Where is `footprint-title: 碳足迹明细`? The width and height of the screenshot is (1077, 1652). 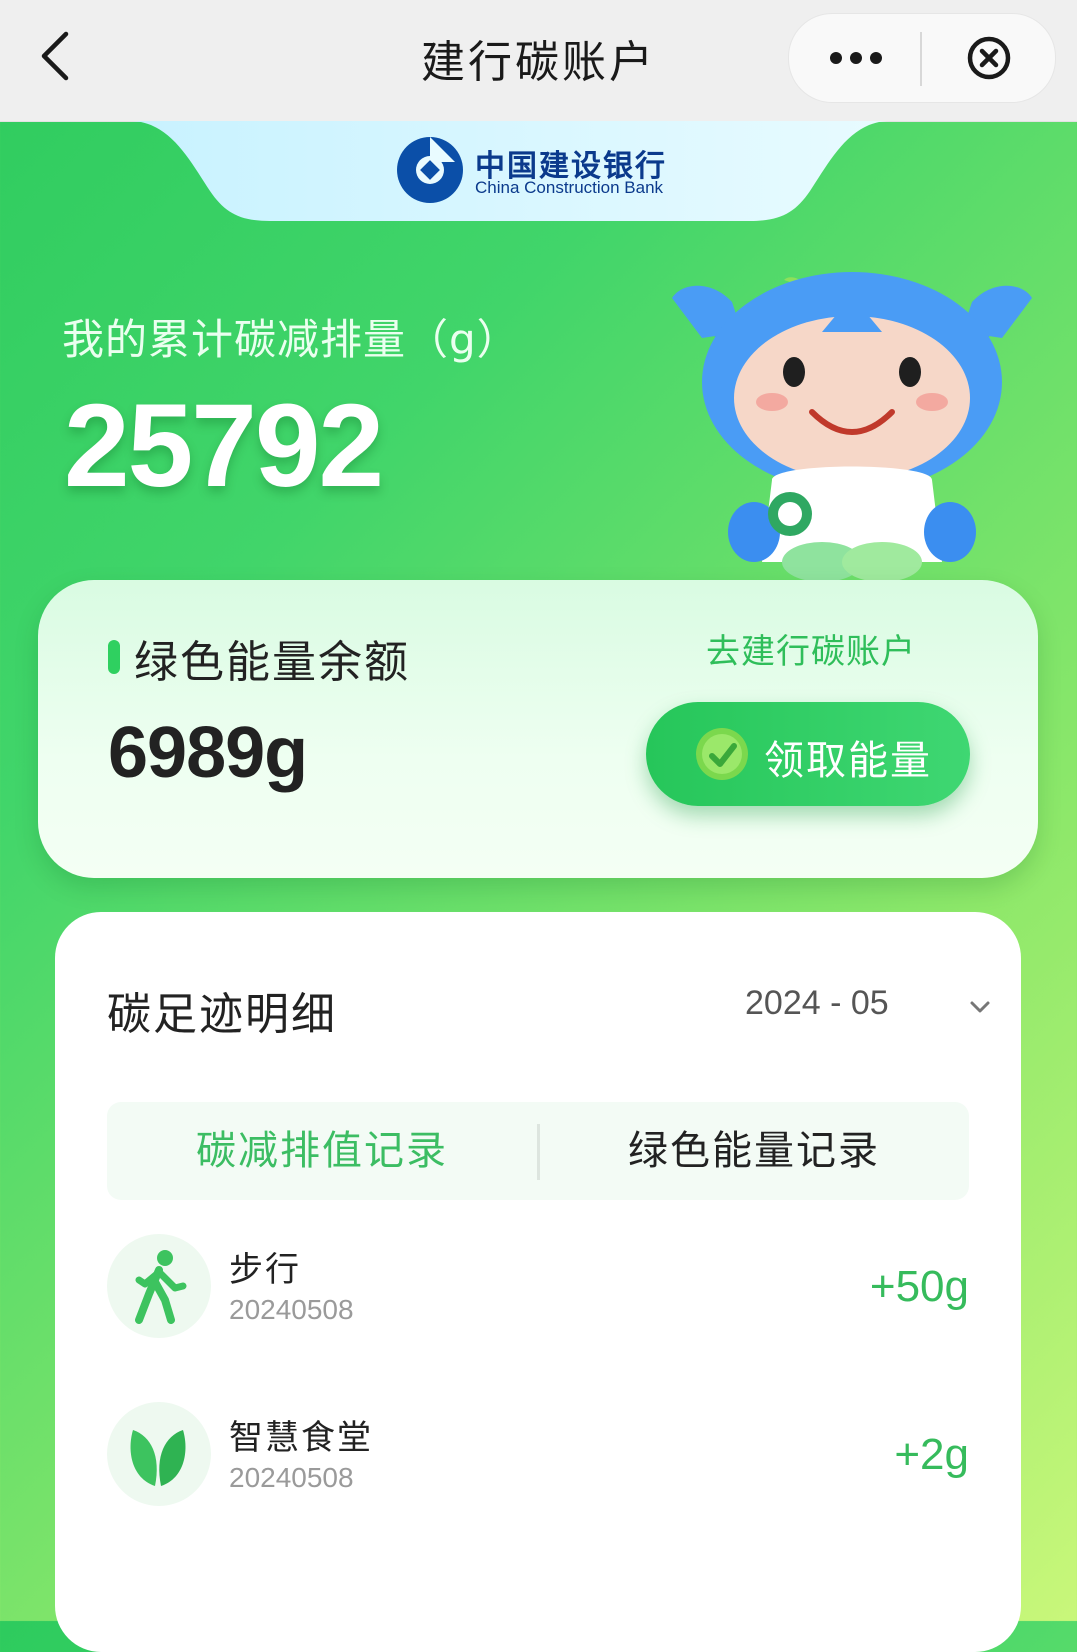
footprint-title: 碳足迹明细 is located at coordinates (222, 1014).